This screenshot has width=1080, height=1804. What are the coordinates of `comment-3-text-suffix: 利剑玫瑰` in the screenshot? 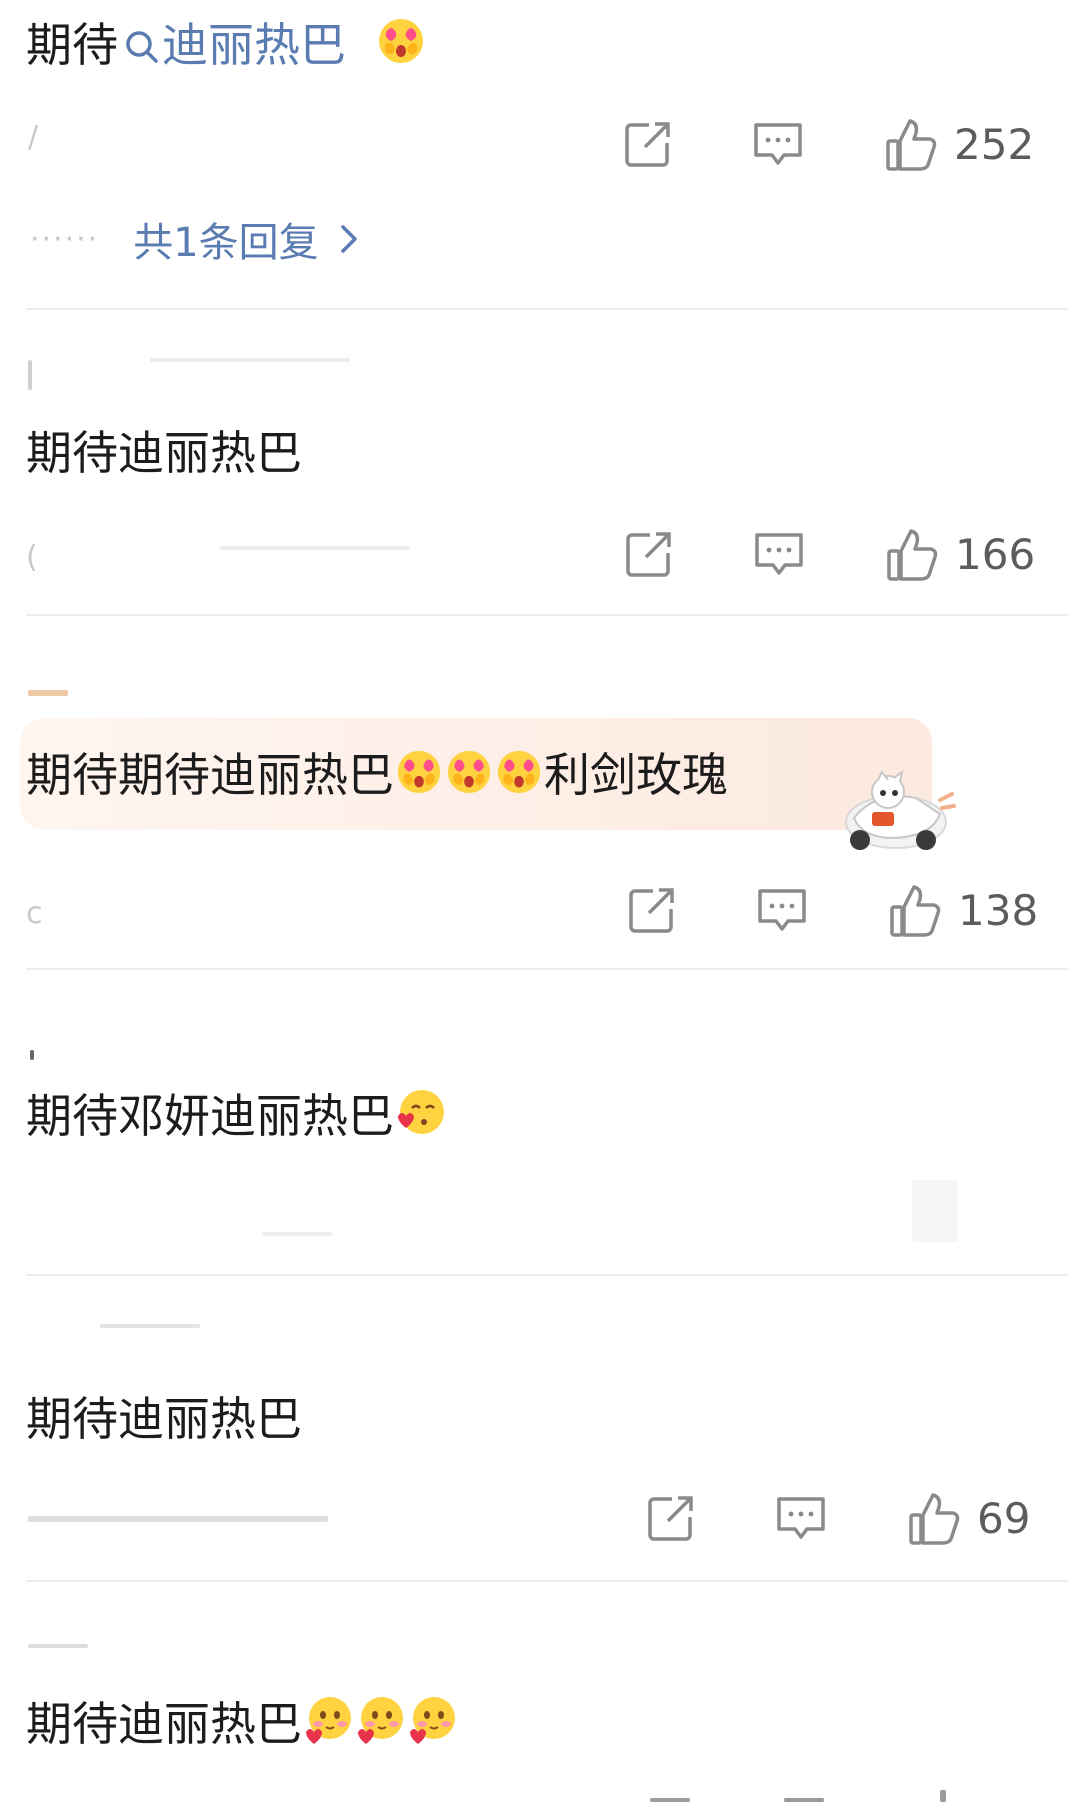 It's located at (636, 775).